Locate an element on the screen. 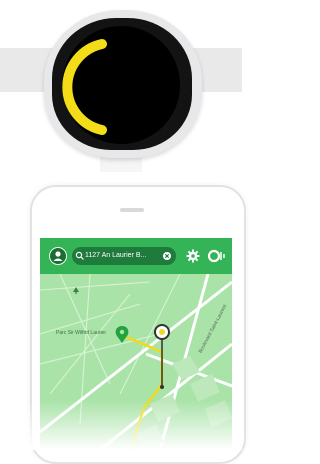  account-button is located at coordinates (58, 256).